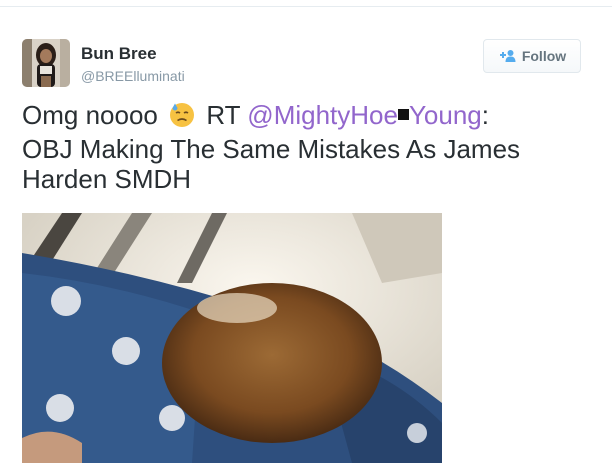  I want to click on redaction-box, so click(403, 114).